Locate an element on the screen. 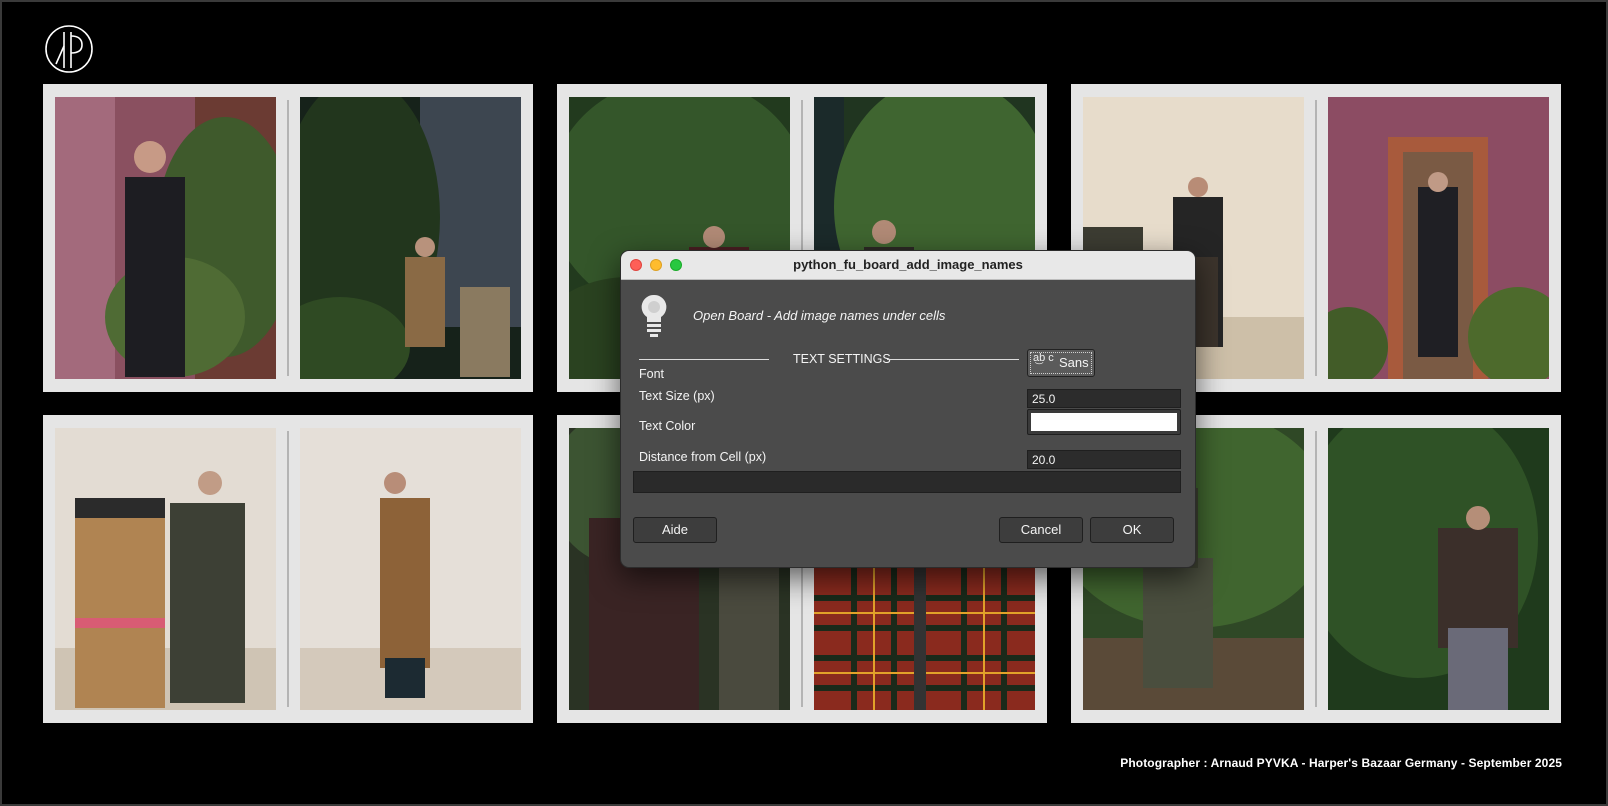  ap-monogram-logo is located at coordinates (69, 49).